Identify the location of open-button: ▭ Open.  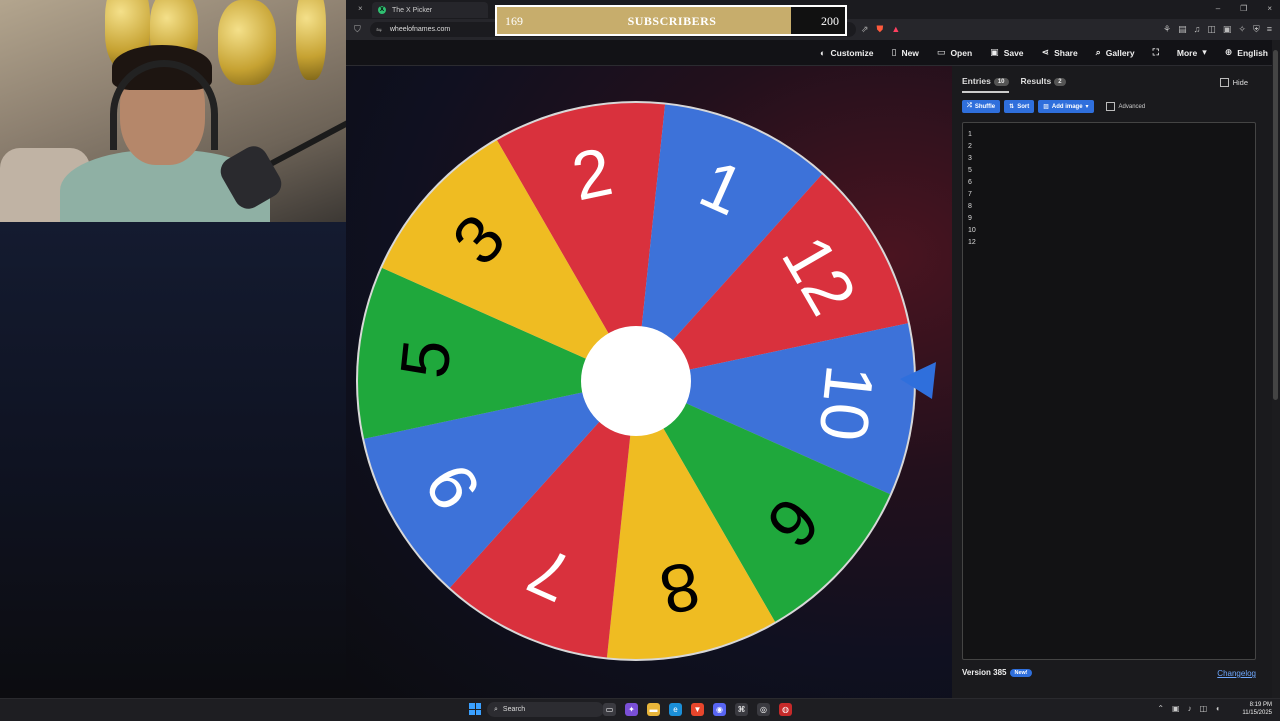
(954, 52).